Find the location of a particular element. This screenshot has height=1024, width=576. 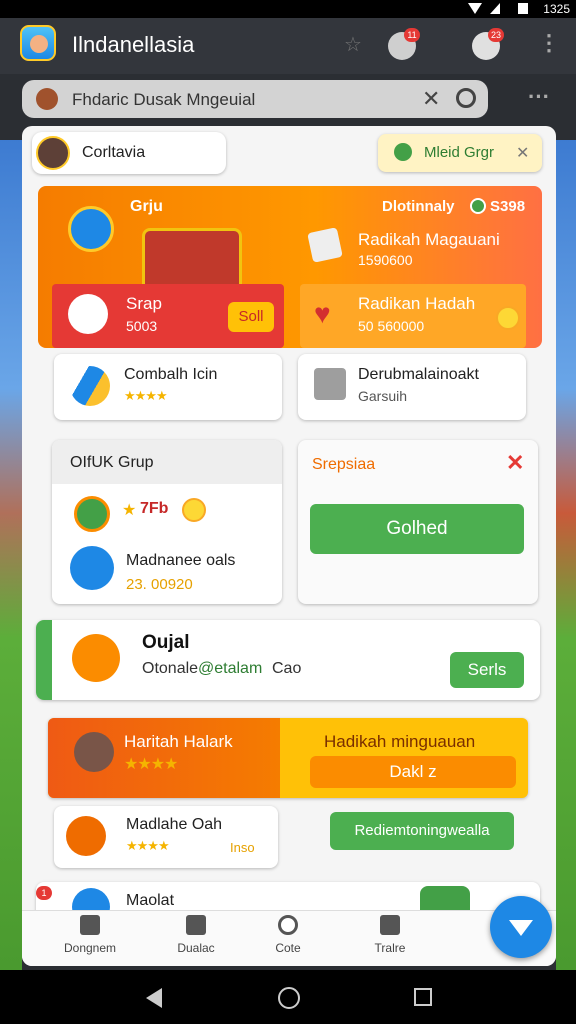

promo-card: Madlahe Oah ★★★★ Inso is located at coordinates (166, 837).